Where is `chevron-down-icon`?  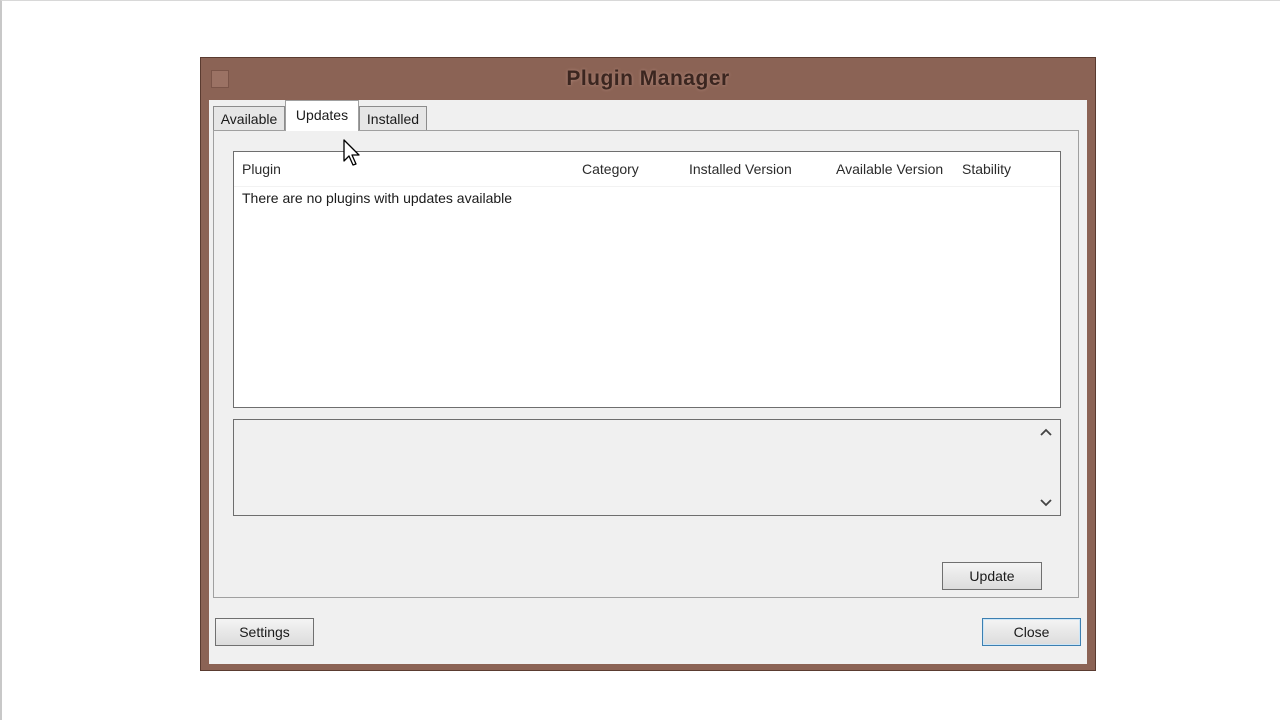 chevron-down-icon is located at coordinates (1046, 503).